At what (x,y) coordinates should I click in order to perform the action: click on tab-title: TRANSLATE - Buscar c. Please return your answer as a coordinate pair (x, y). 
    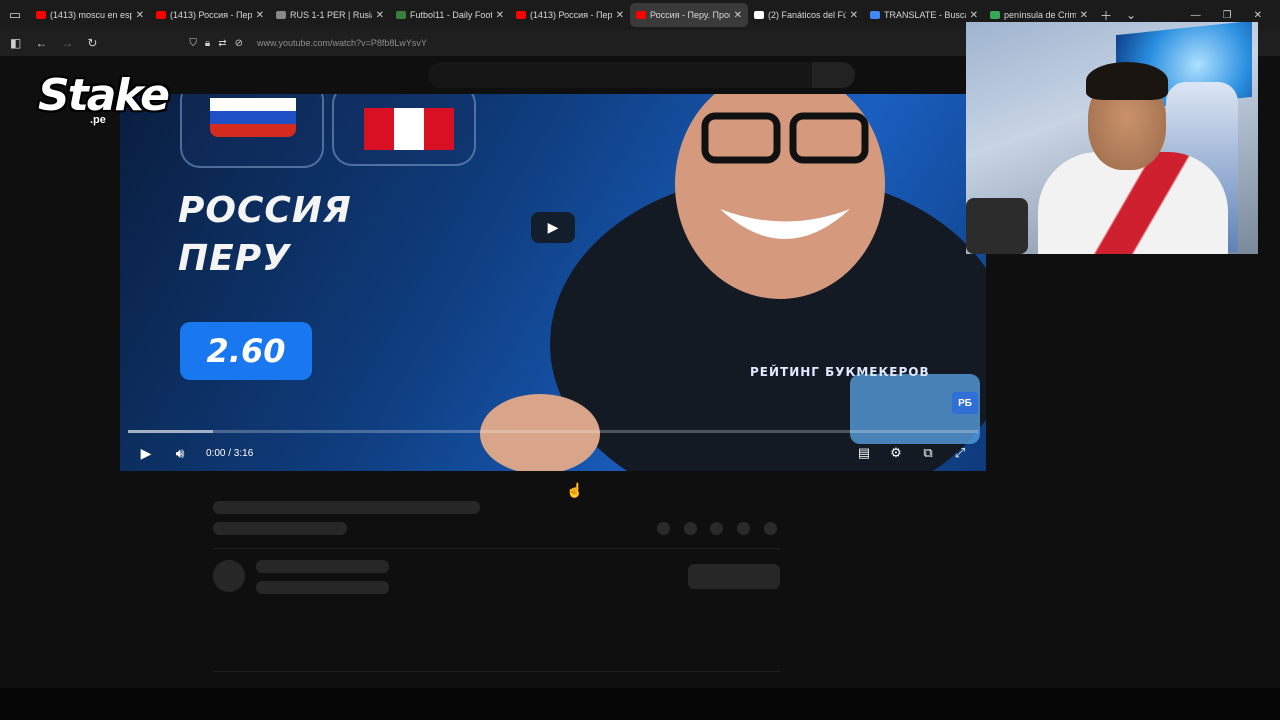
    Looking at the image, I should click on (925, 15).